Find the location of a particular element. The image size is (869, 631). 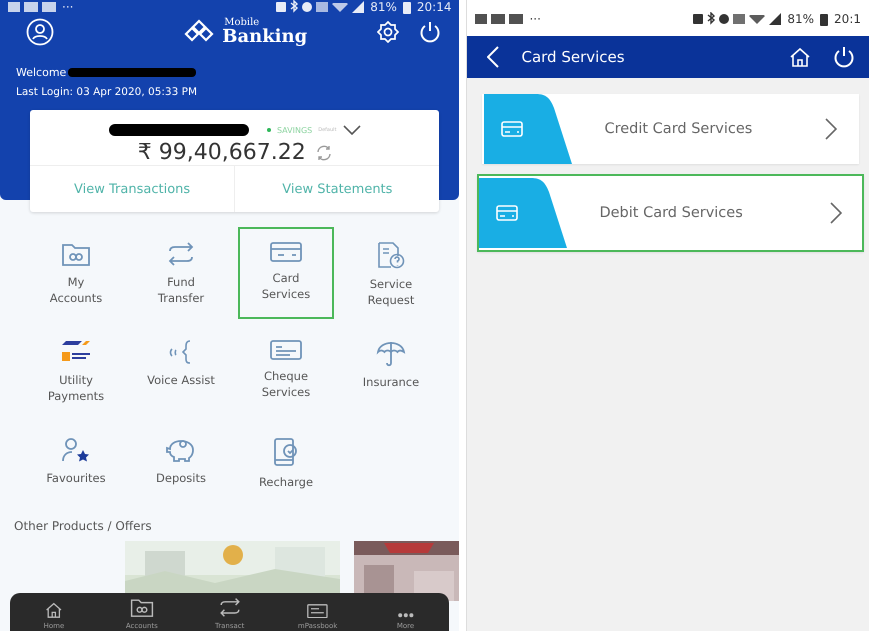

tile-label: Deposits is located at coordinates (181, 479).